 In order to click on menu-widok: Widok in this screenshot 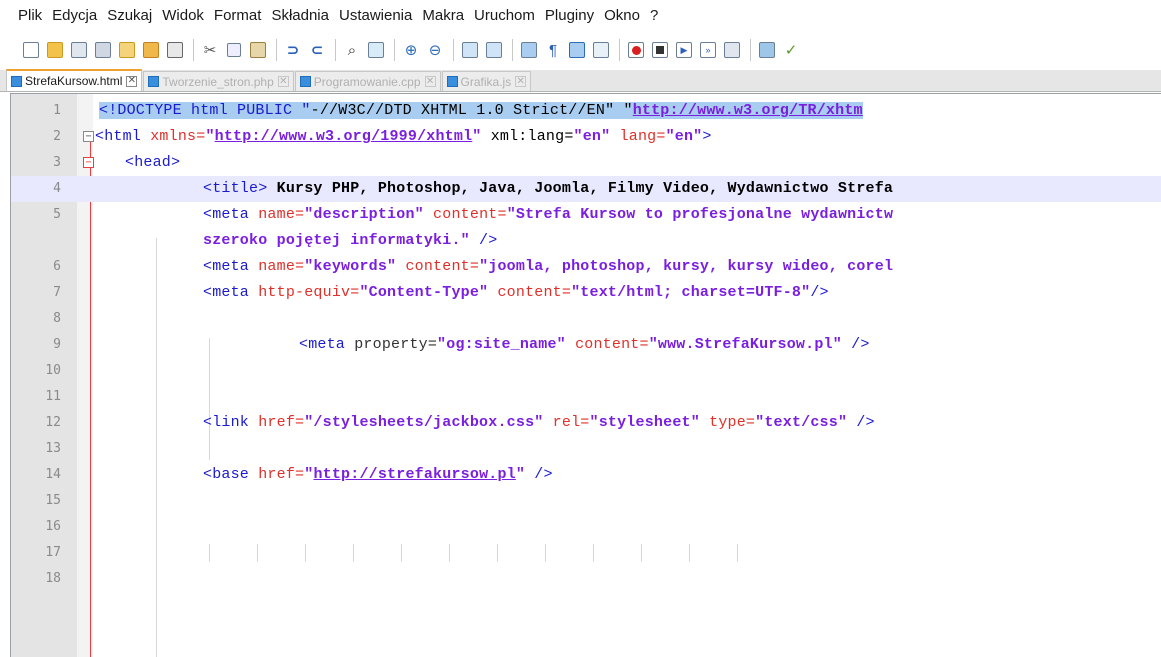, I will do `click(183, 15)`.